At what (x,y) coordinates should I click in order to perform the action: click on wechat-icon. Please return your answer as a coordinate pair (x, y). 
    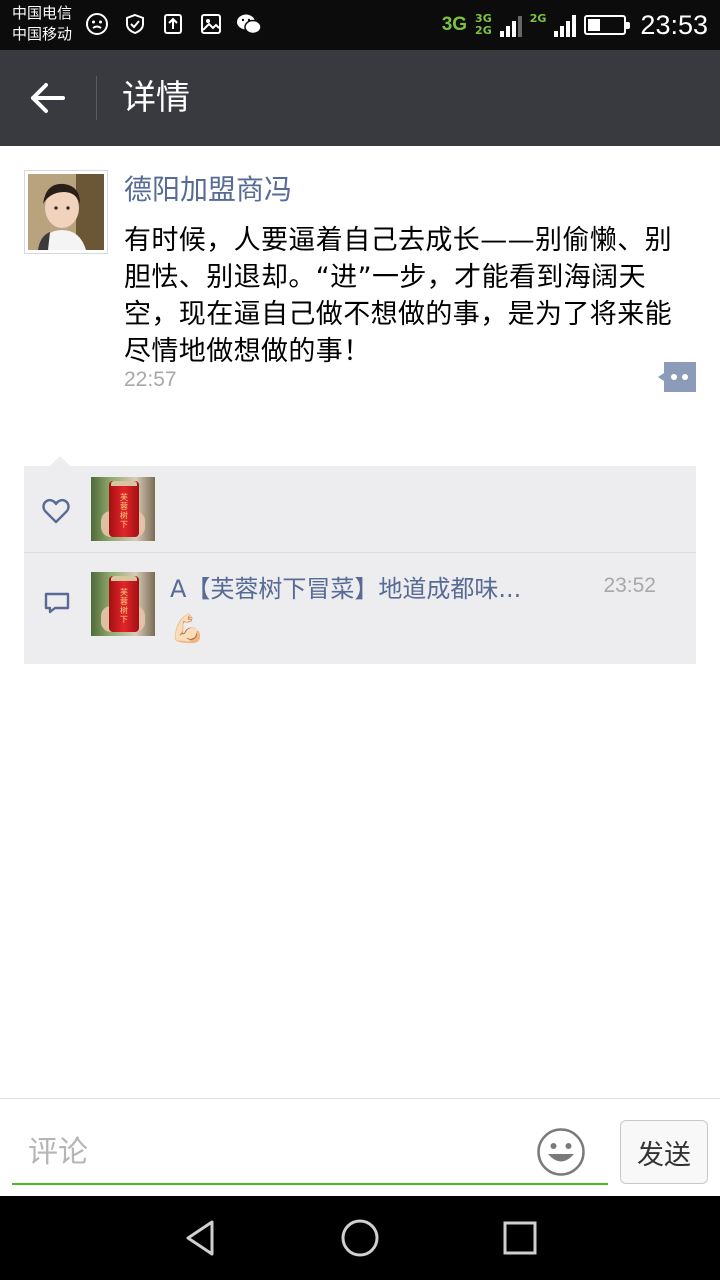
    Looking at the image, I should click on (249, 24).